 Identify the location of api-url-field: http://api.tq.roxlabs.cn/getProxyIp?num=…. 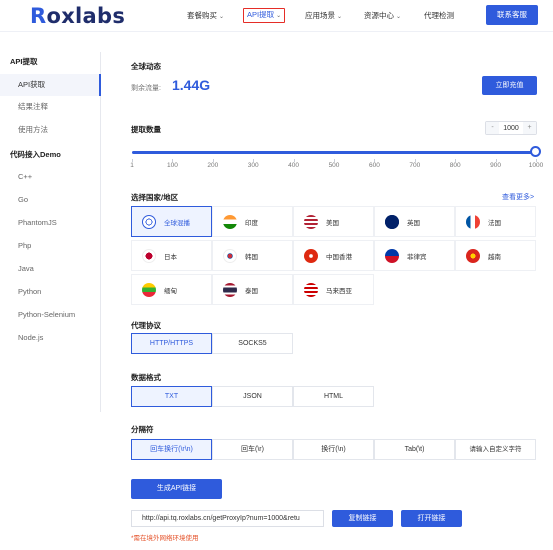
(227, 518).